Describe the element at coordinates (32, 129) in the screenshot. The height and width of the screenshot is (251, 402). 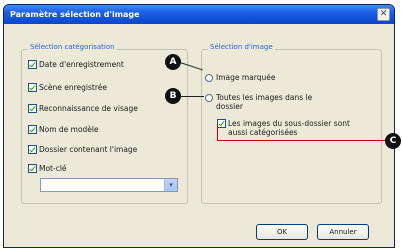
I see `model-name-checkbox-box` at that location.